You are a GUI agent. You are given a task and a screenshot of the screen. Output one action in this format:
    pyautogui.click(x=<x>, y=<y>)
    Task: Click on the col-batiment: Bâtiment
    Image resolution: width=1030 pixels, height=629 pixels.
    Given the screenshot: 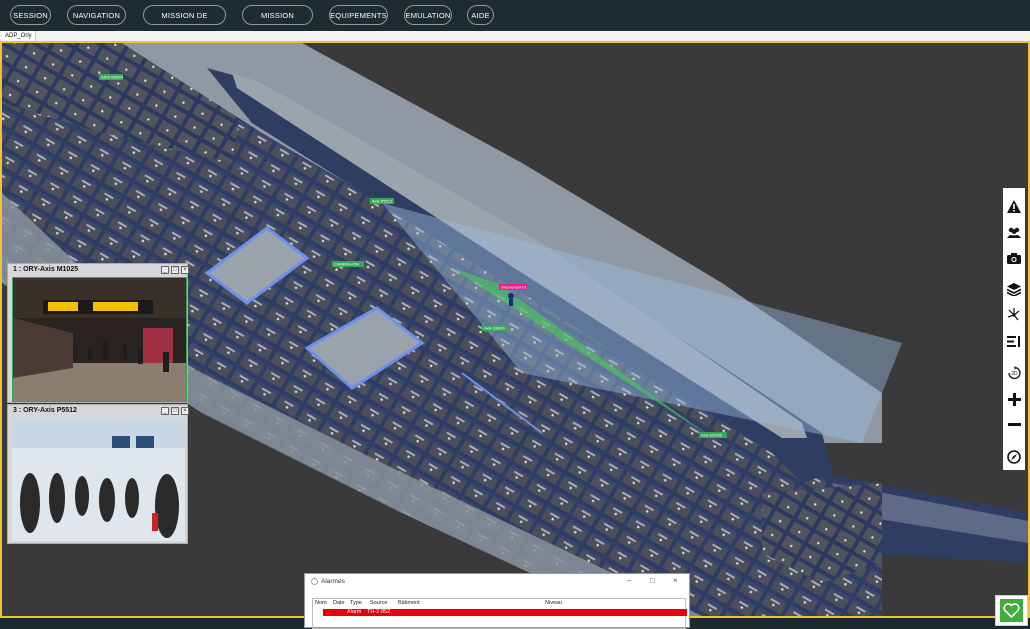 What is the action you would take?
    pyautogui.click(x=409, y=603)
    